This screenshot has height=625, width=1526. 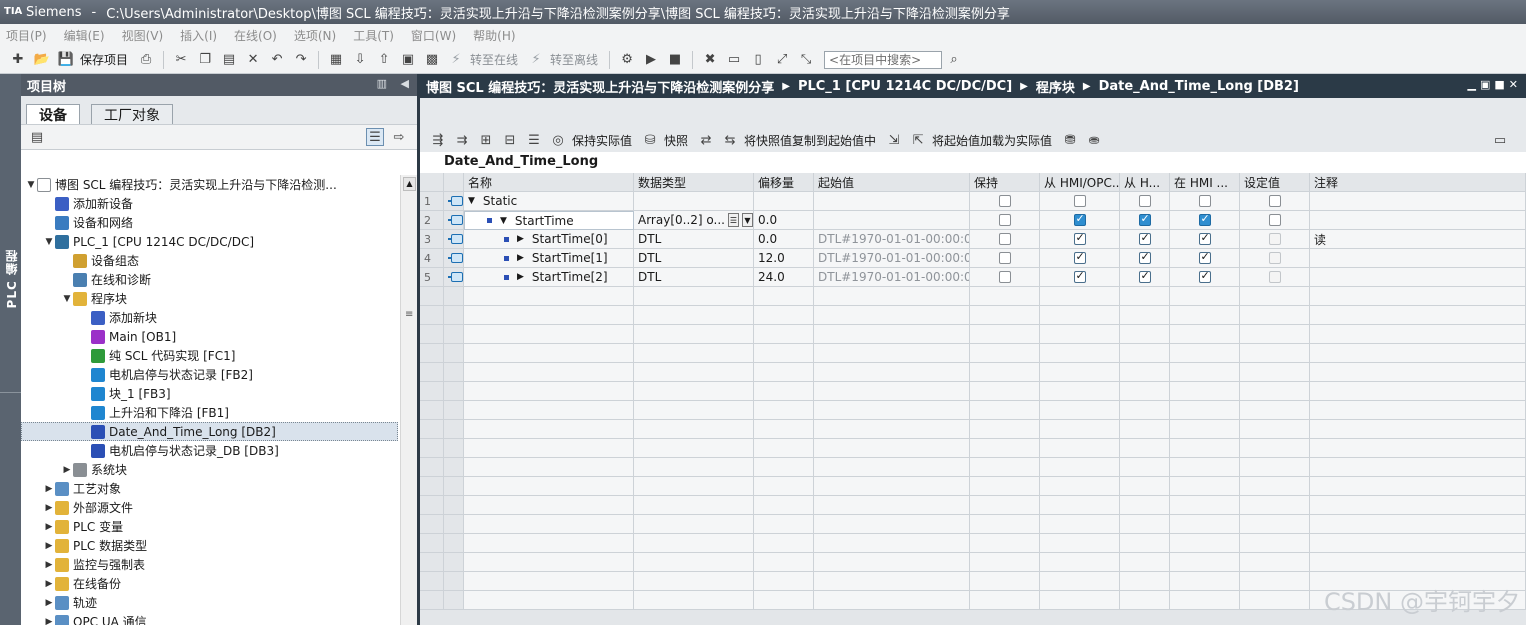 I want to click on copy-icon: ❐, so click(x=205, y=60).